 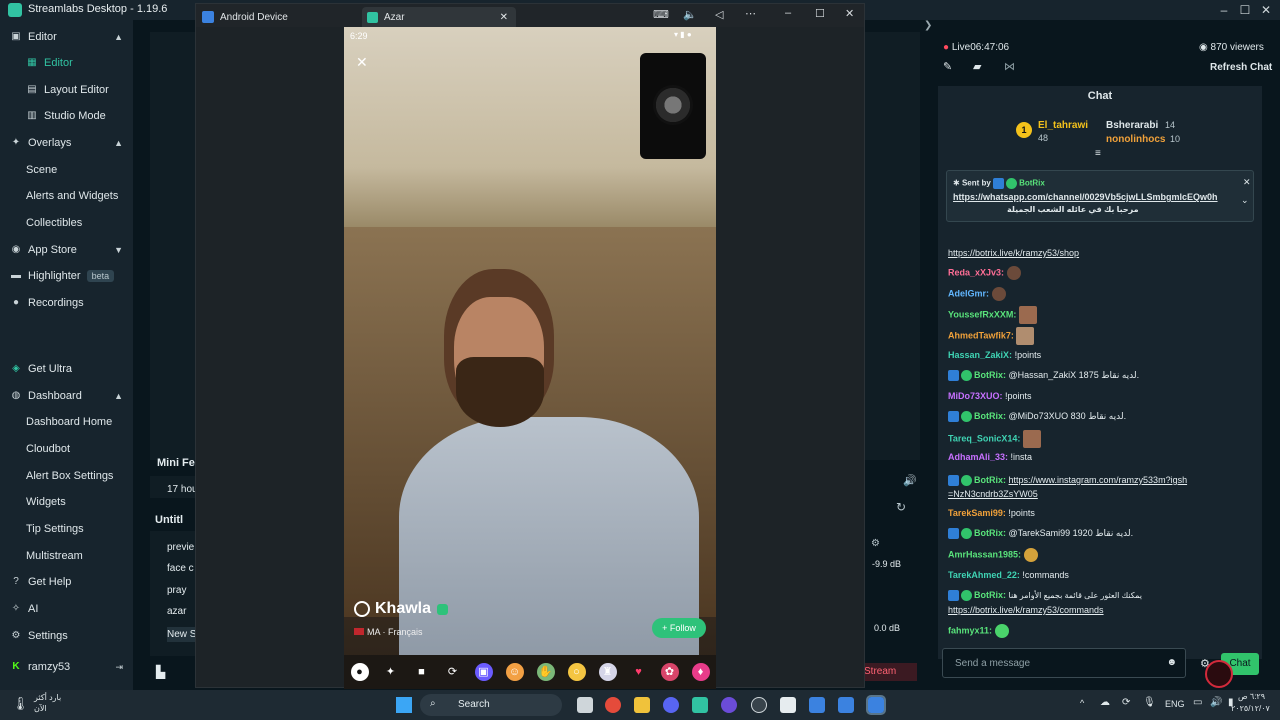 What do you see at coordinates (639, 672) in the screenshot?
I see `heart-icon: ♥` at bounding box center [639, 672].